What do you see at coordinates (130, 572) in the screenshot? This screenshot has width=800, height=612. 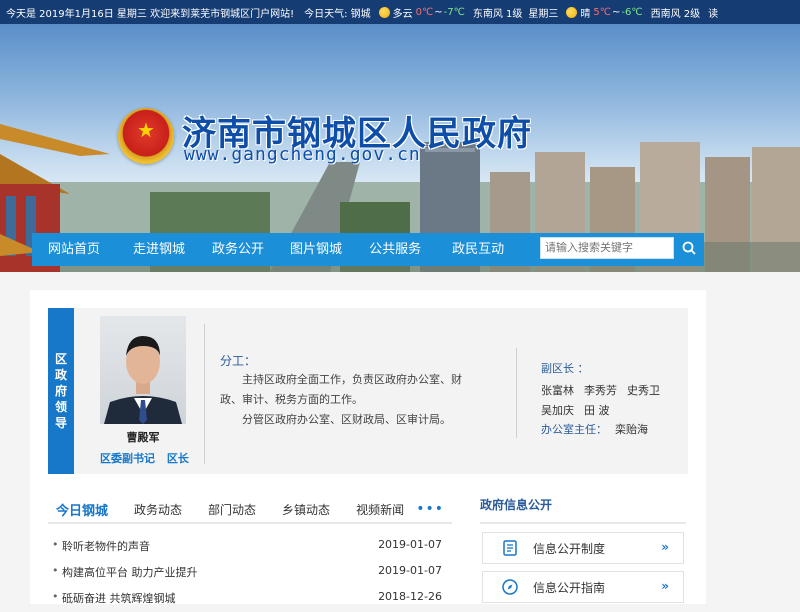 I see `news-title: 构建高位平台 助力产业提升` at bounding box center [130, 572].